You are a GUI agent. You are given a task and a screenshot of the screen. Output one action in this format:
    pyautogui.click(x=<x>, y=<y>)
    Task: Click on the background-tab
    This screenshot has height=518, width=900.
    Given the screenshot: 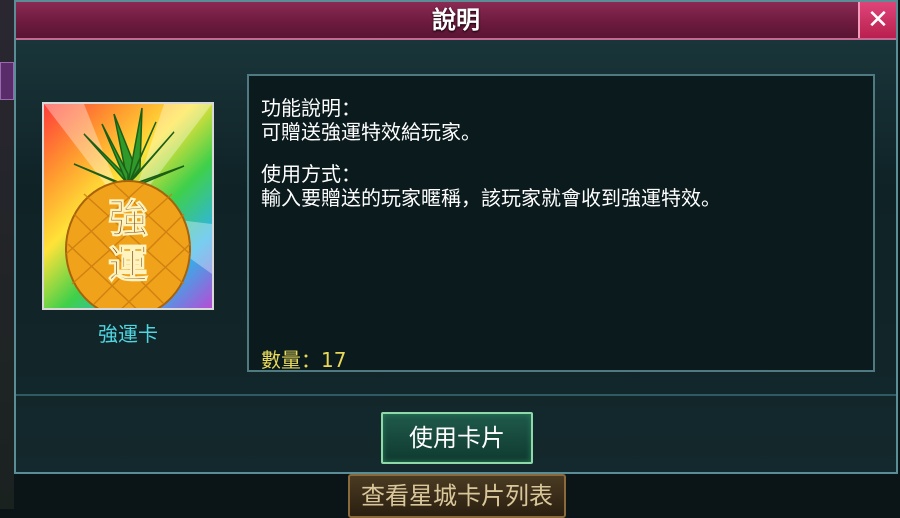 What is the action you would take?
    pyautogui.click(x=7, y=81)
    